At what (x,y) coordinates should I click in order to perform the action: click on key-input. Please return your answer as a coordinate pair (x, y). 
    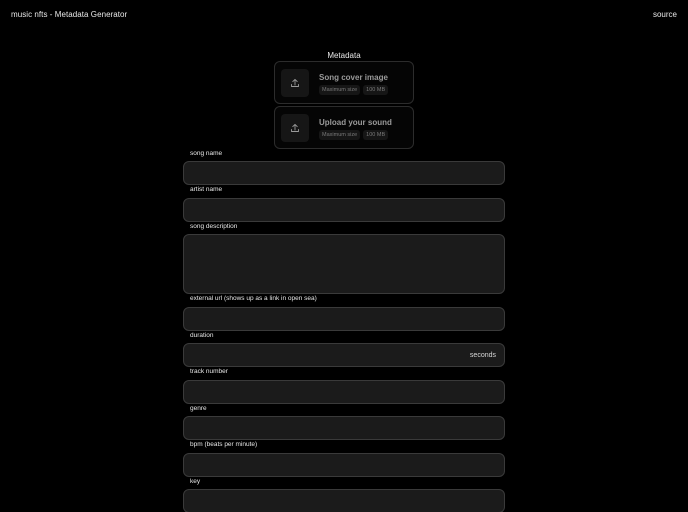
    Looking at the image, I should click on (344, 500).